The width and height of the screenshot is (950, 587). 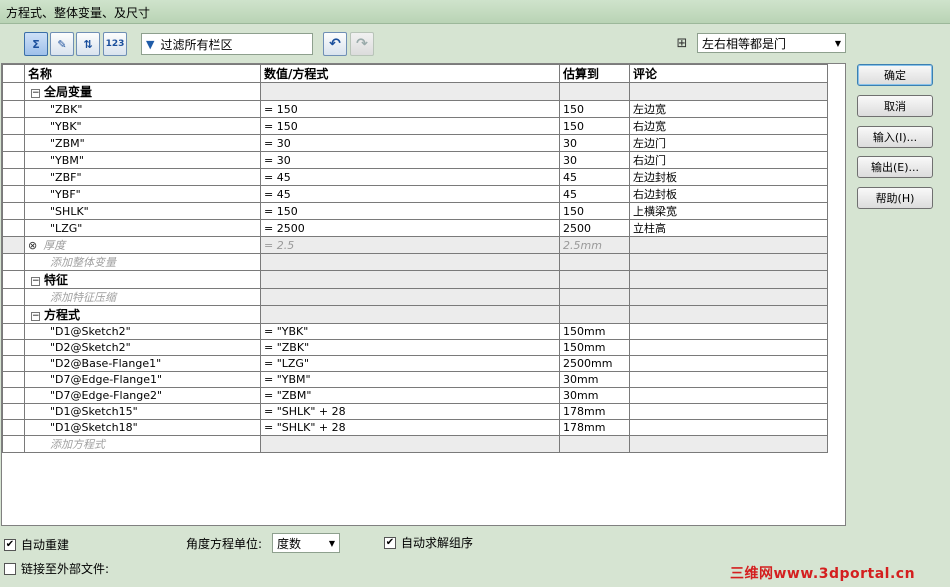 I want to click on table-row: "D7@Edge-Flange2" = "ZBM" 30mm, so click(x=415, y=395).